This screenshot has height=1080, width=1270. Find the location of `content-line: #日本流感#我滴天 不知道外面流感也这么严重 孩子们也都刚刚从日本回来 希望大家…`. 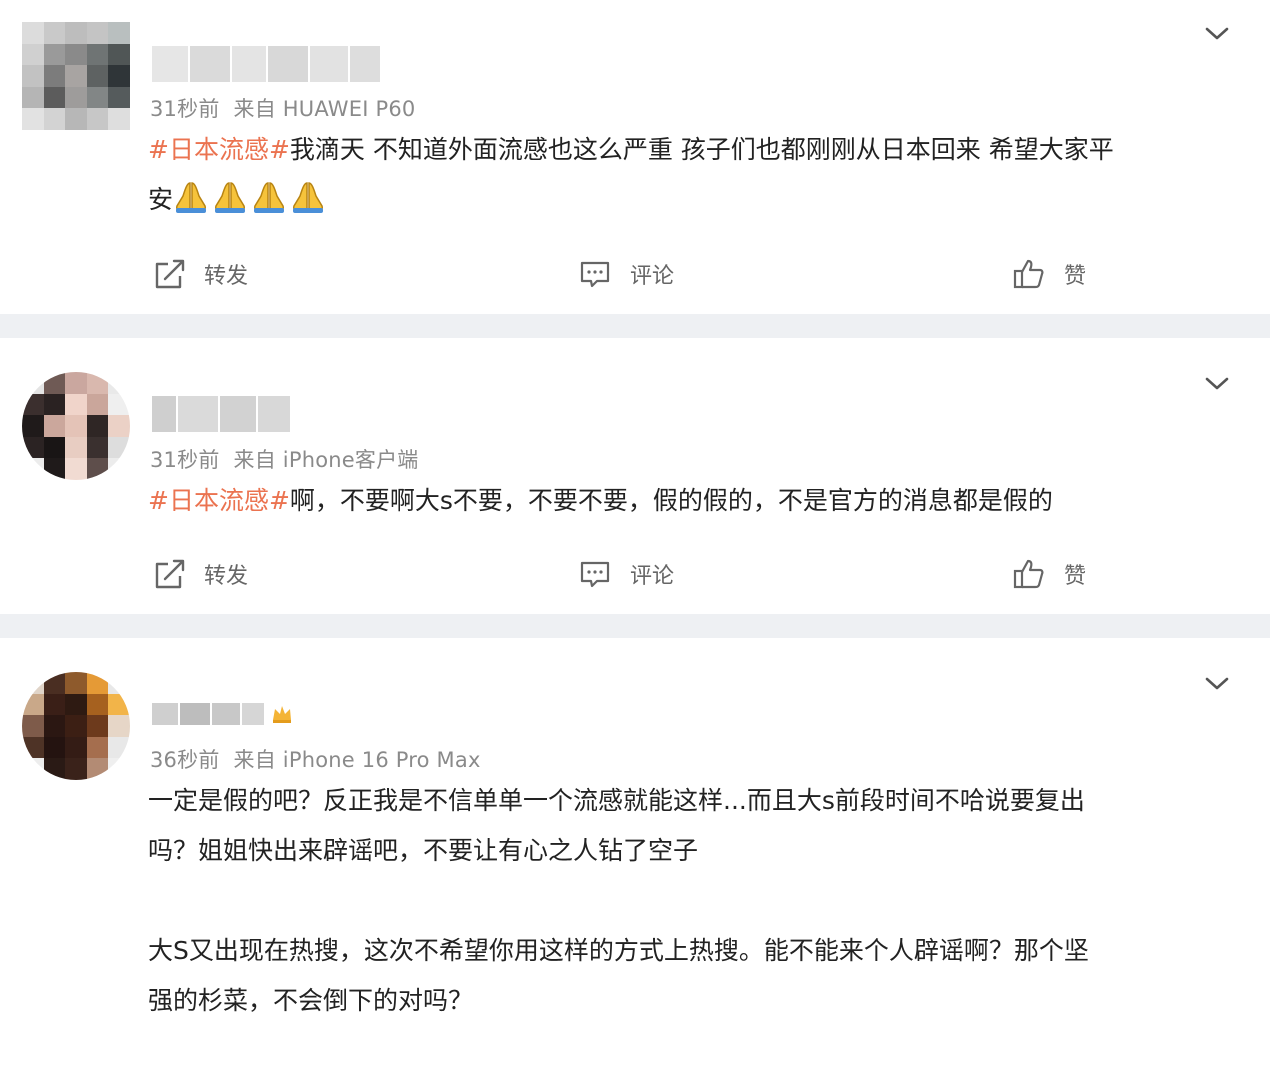

content-line: #日本流感#我滴天 不知道外面流感也这么严重 孩子们也都刚刚从日本回来 希望大家… is located at coordinates (688, 150).